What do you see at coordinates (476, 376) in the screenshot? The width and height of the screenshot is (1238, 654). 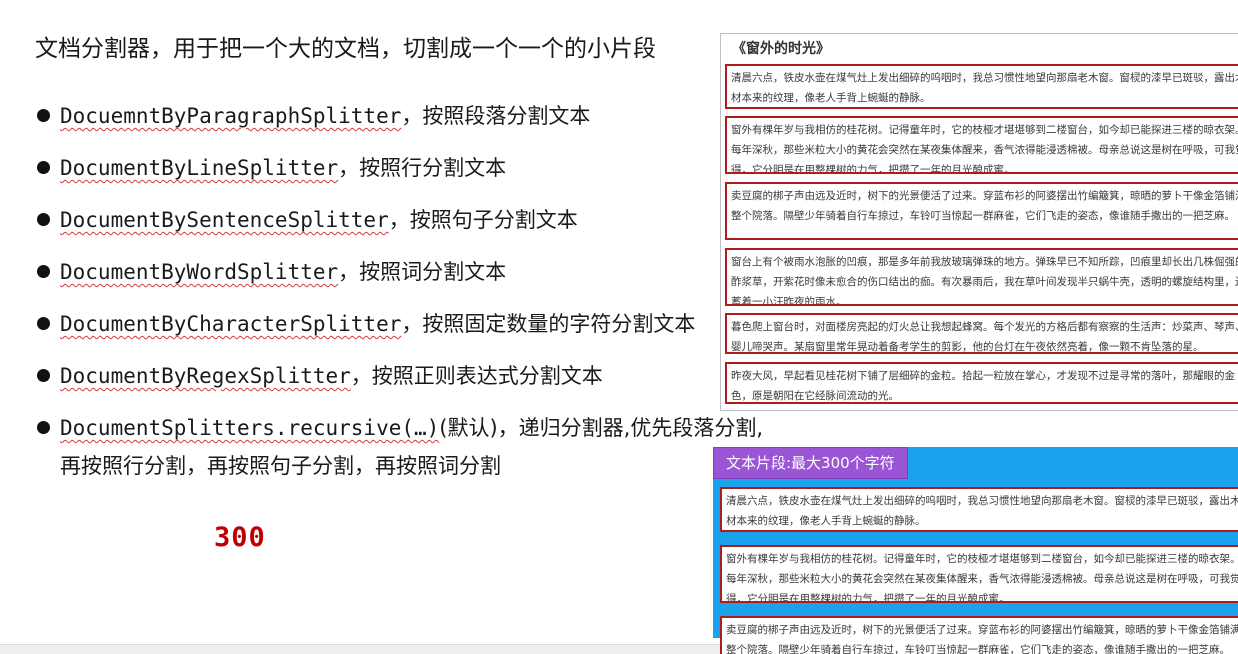 I see `splitter-description: ，按照正则表达式分割文本` at bounding box center [476, 376].